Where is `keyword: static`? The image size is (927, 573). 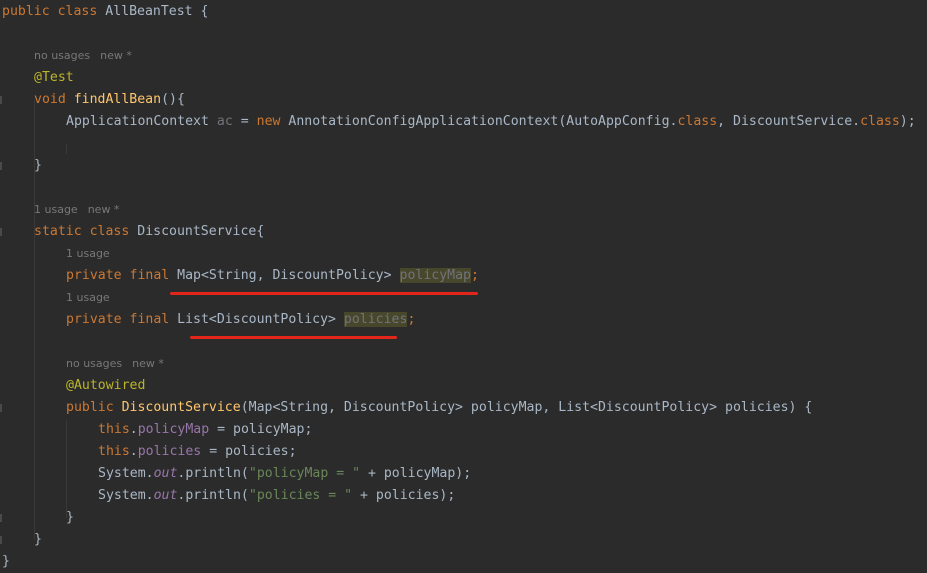
keyword: static is located at coordinates (58, 231).